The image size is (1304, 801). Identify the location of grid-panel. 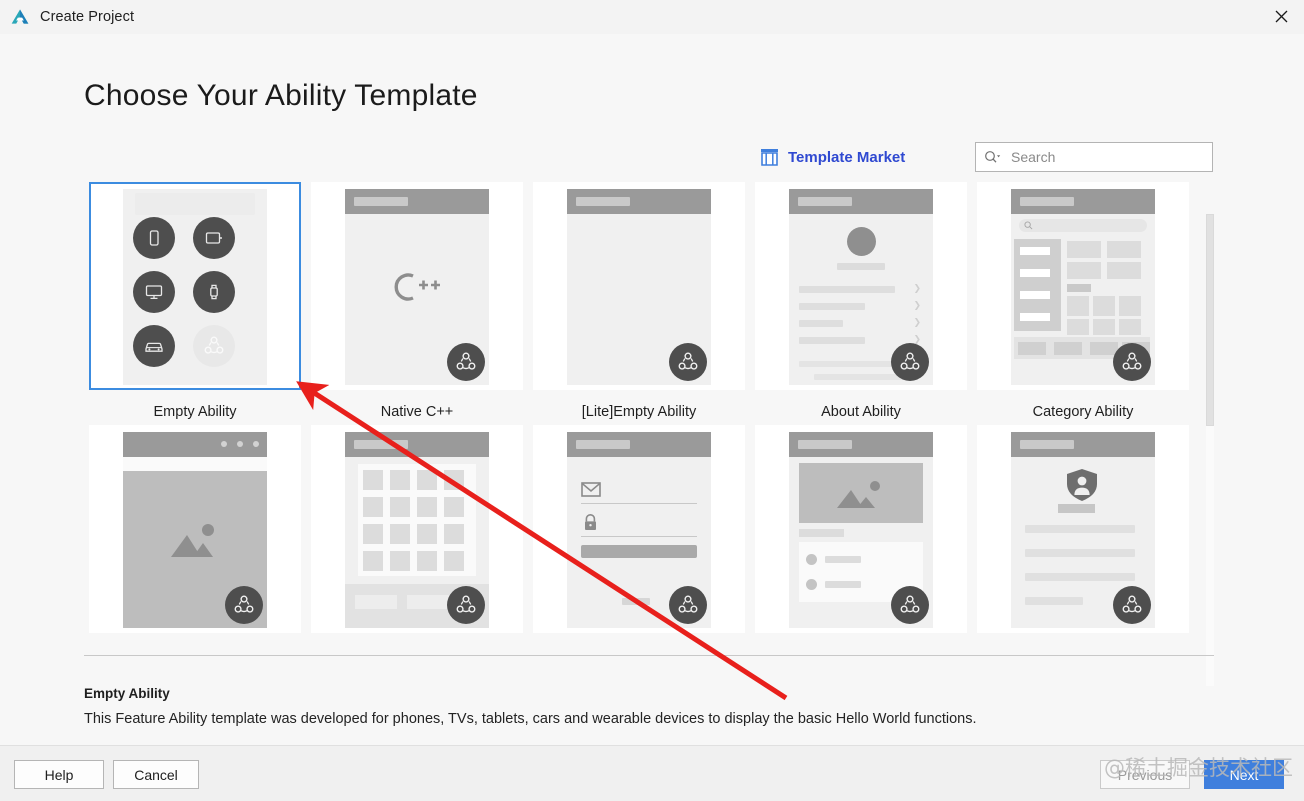
(417, 520).